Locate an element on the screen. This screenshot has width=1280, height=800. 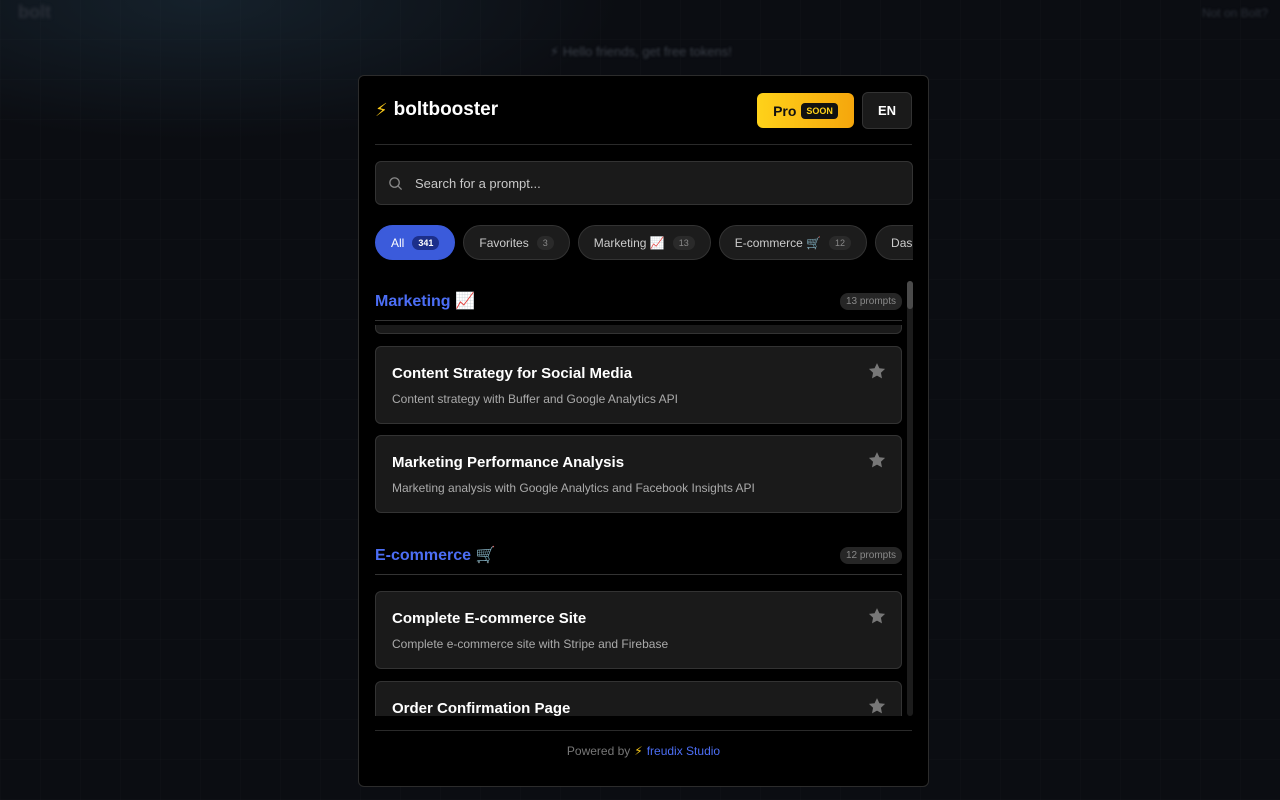
pro-button: Pro SOON is located at coordinates (805, 110).